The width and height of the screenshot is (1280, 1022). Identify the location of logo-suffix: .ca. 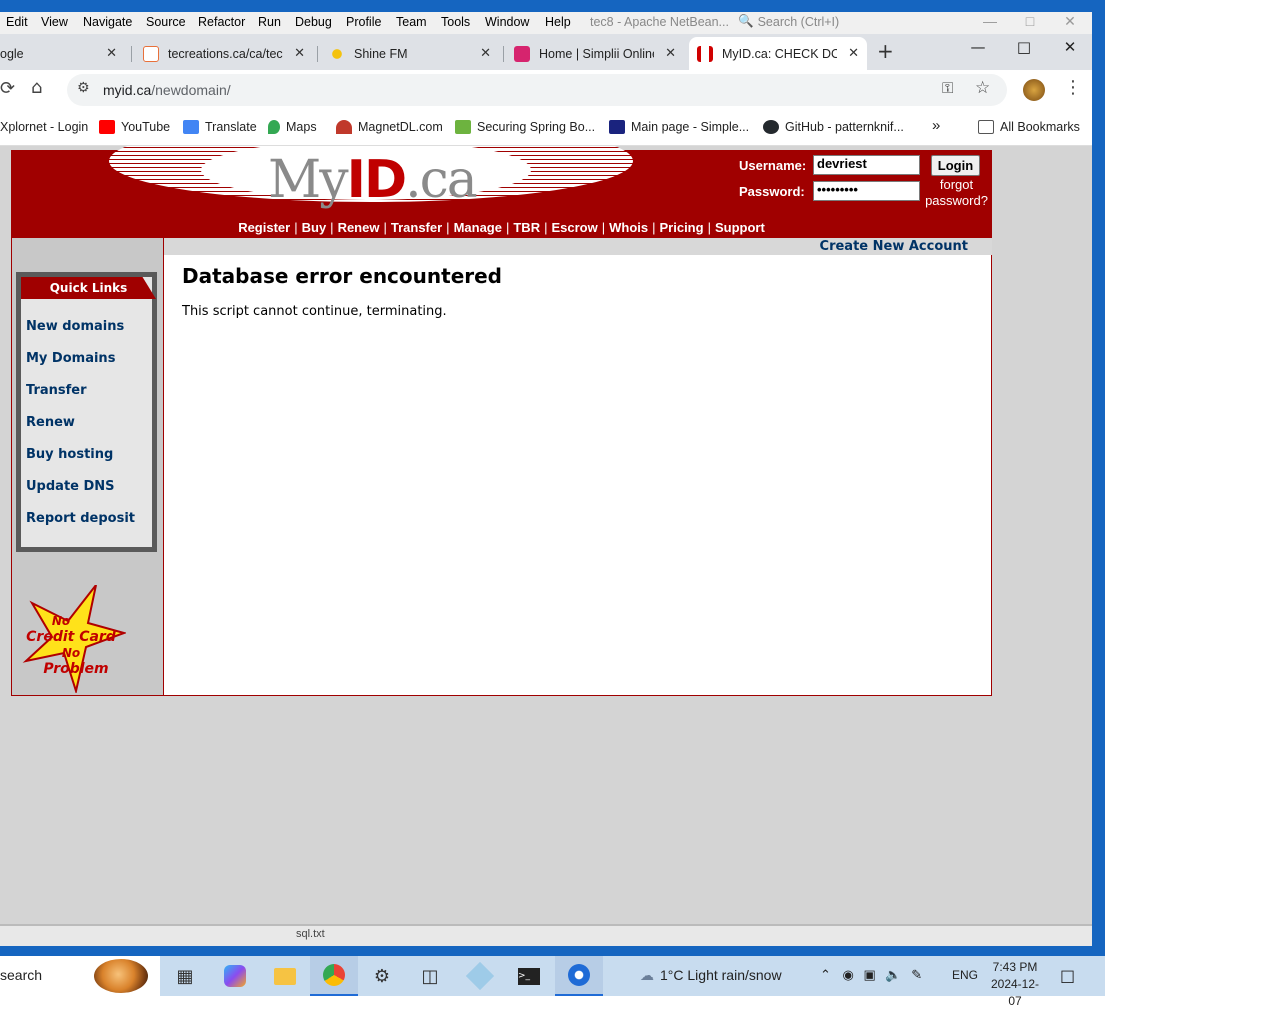
(441, 180).